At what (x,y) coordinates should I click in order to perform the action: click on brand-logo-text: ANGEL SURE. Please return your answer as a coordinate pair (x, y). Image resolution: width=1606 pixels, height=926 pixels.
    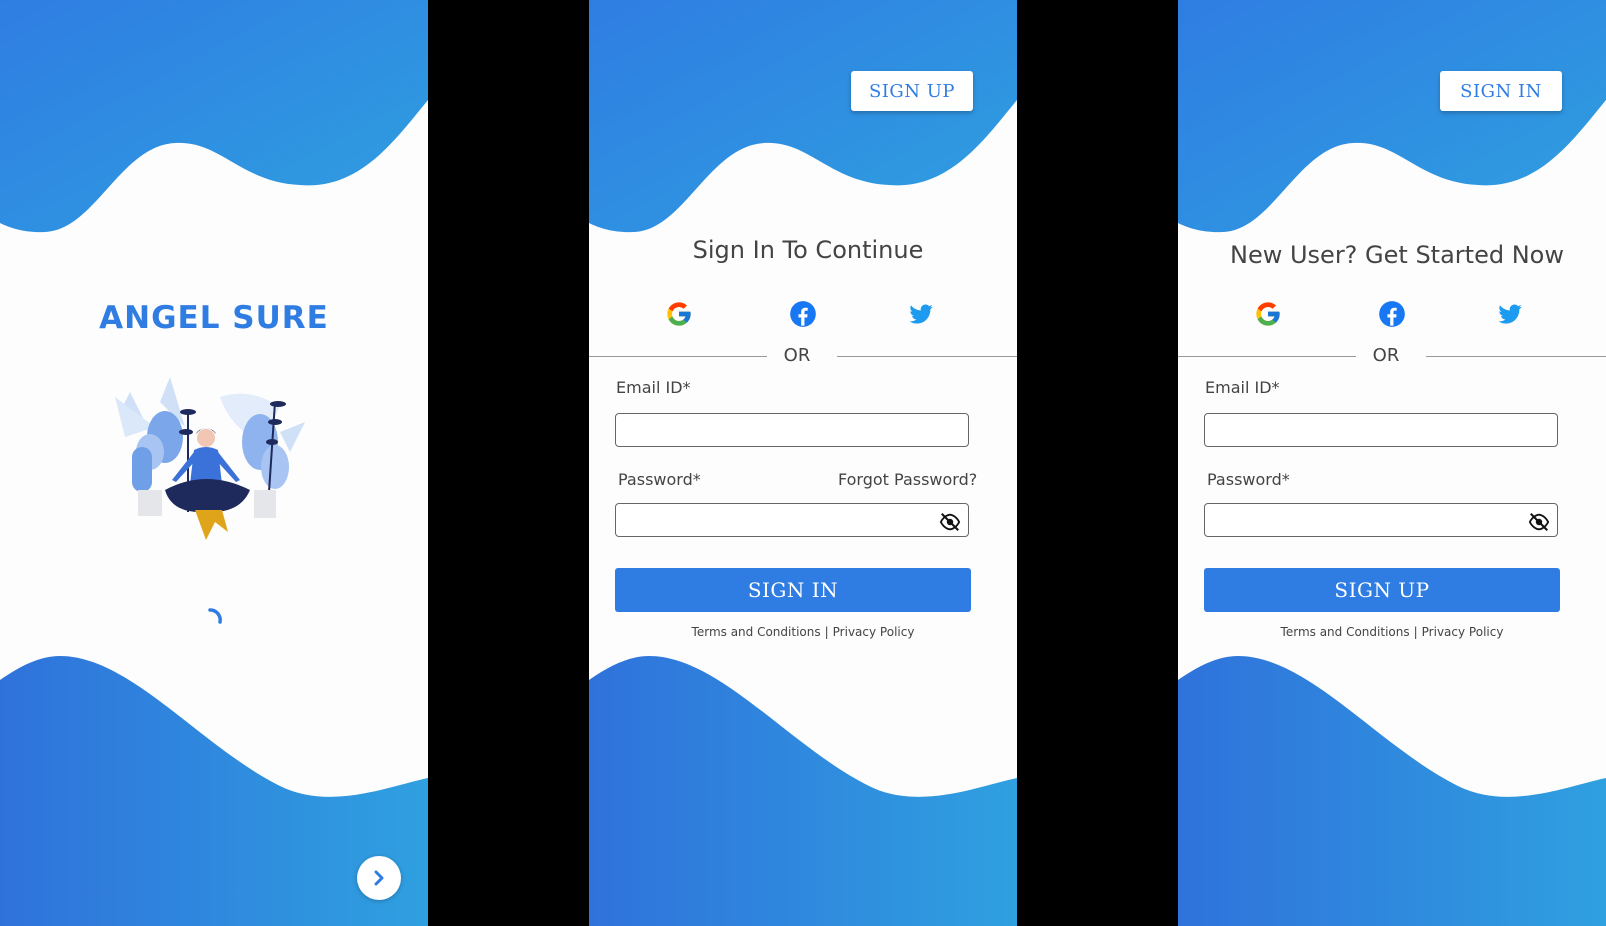
    Looking at the image, I should click on (214, 318).